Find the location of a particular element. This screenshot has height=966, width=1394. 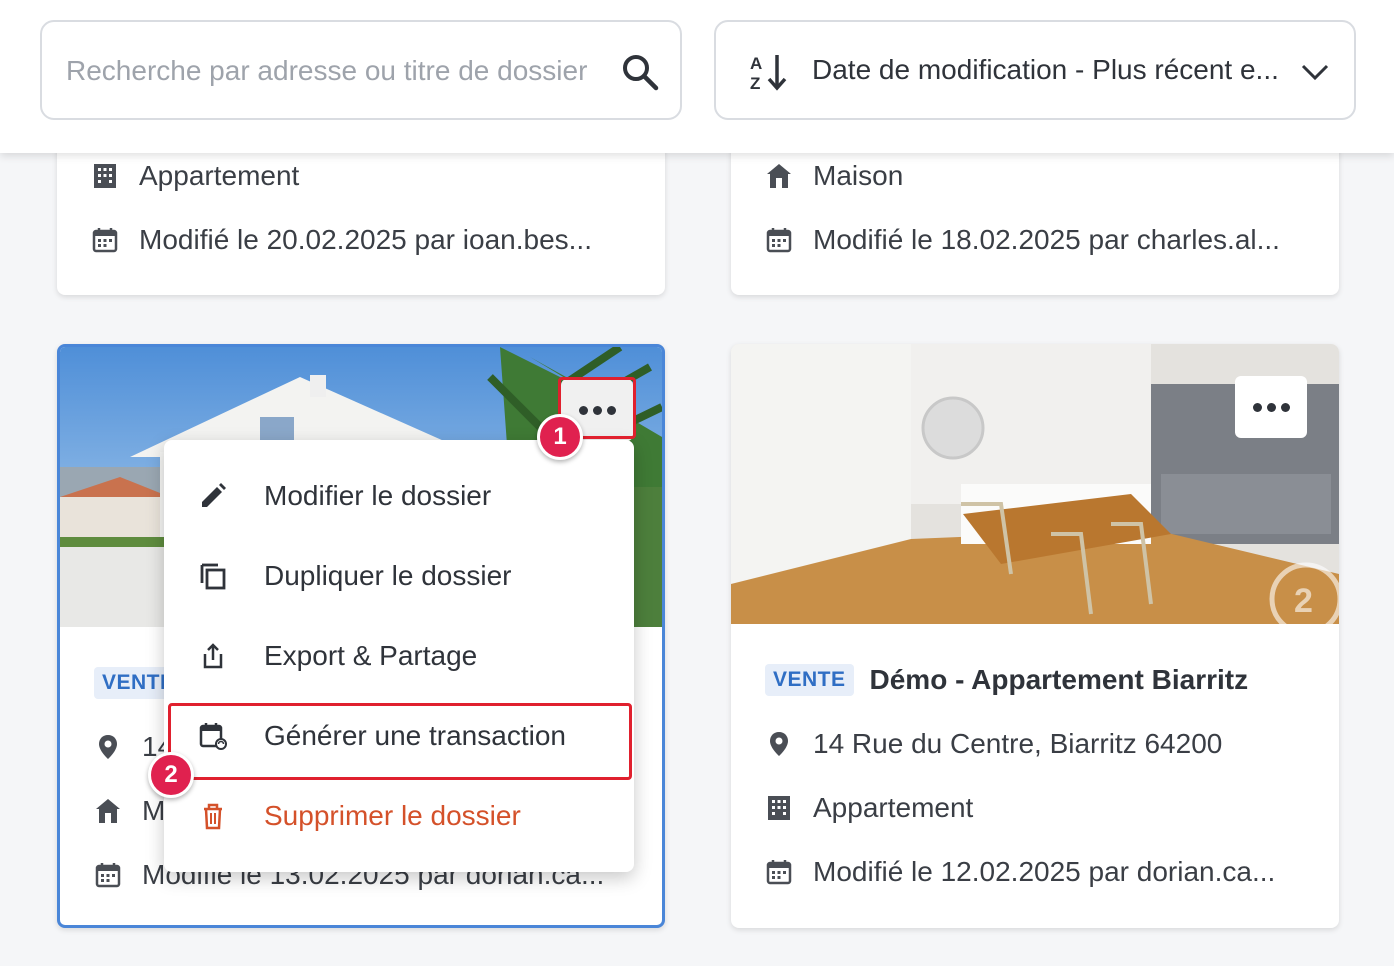

svg-text: Z is located at coordinates (755, 83).